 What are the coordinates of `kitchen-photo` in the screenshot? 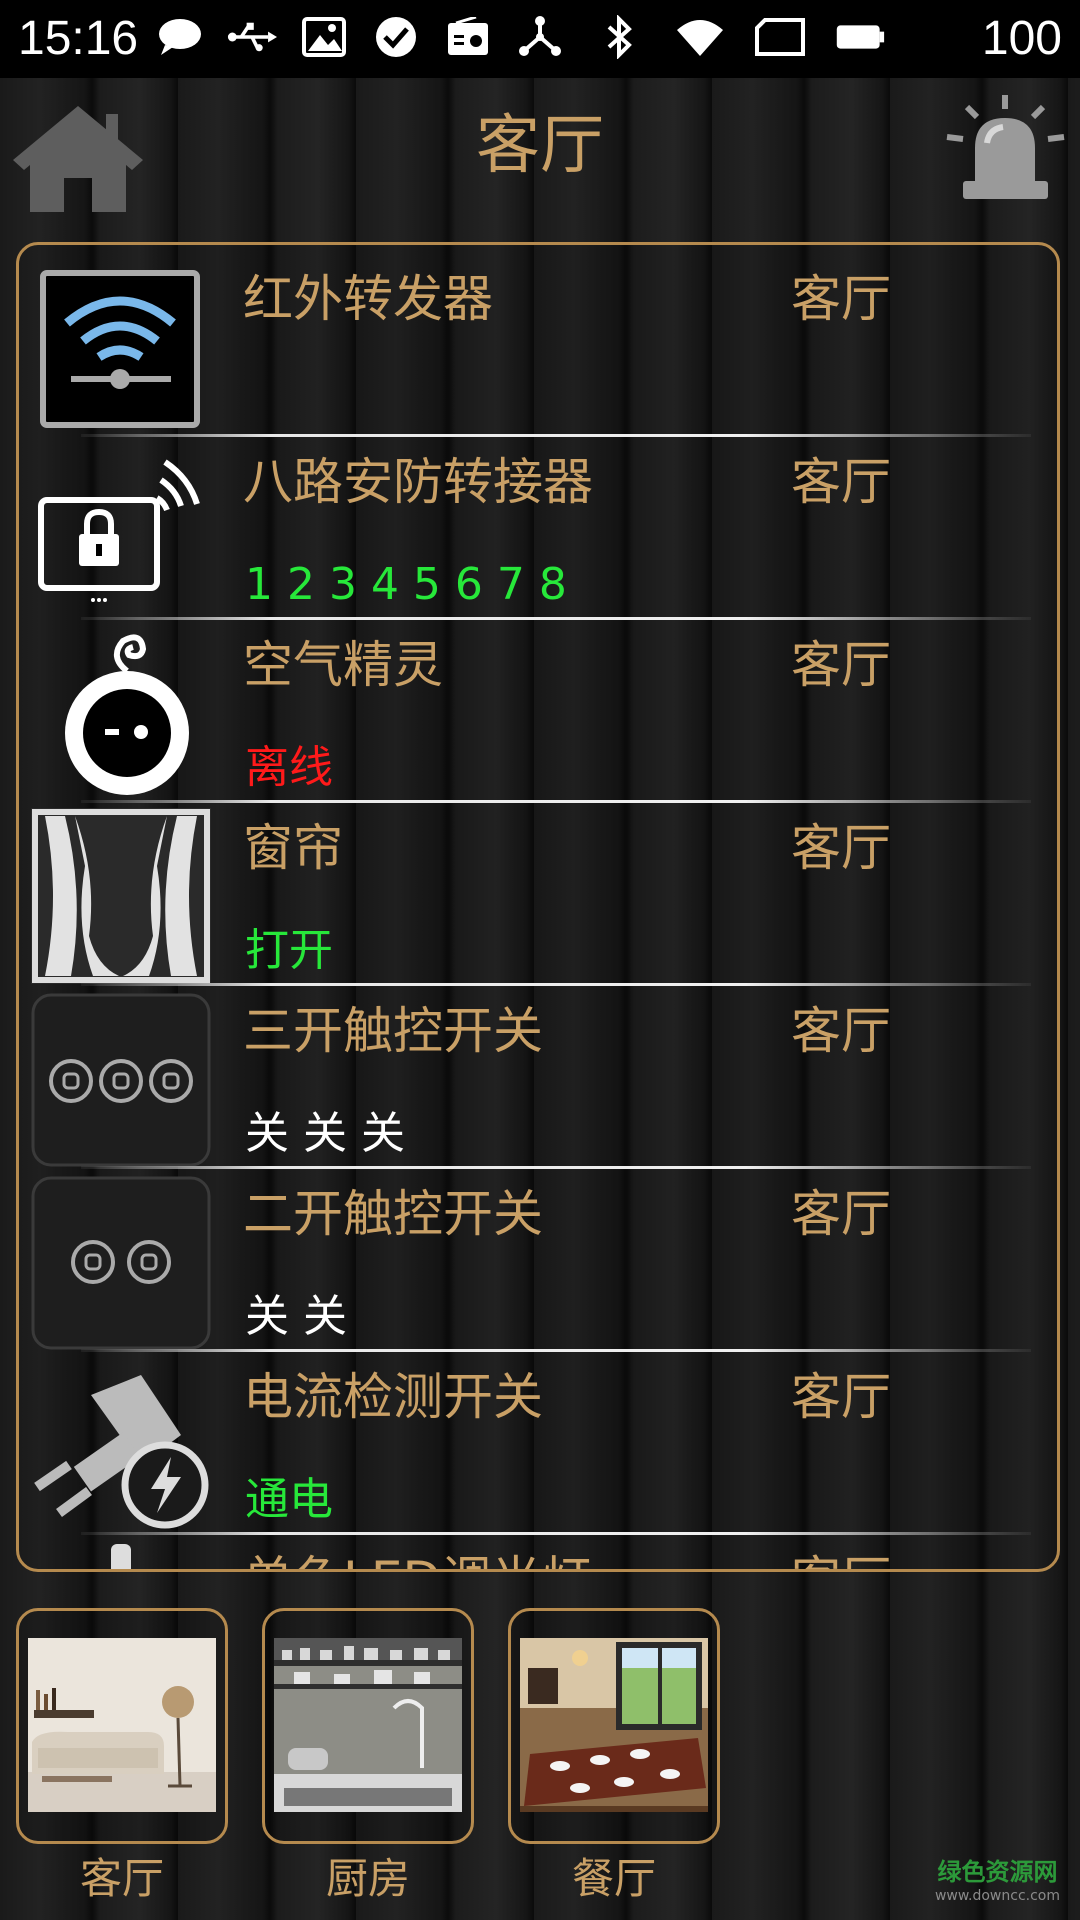 It's located at (368, 1725).